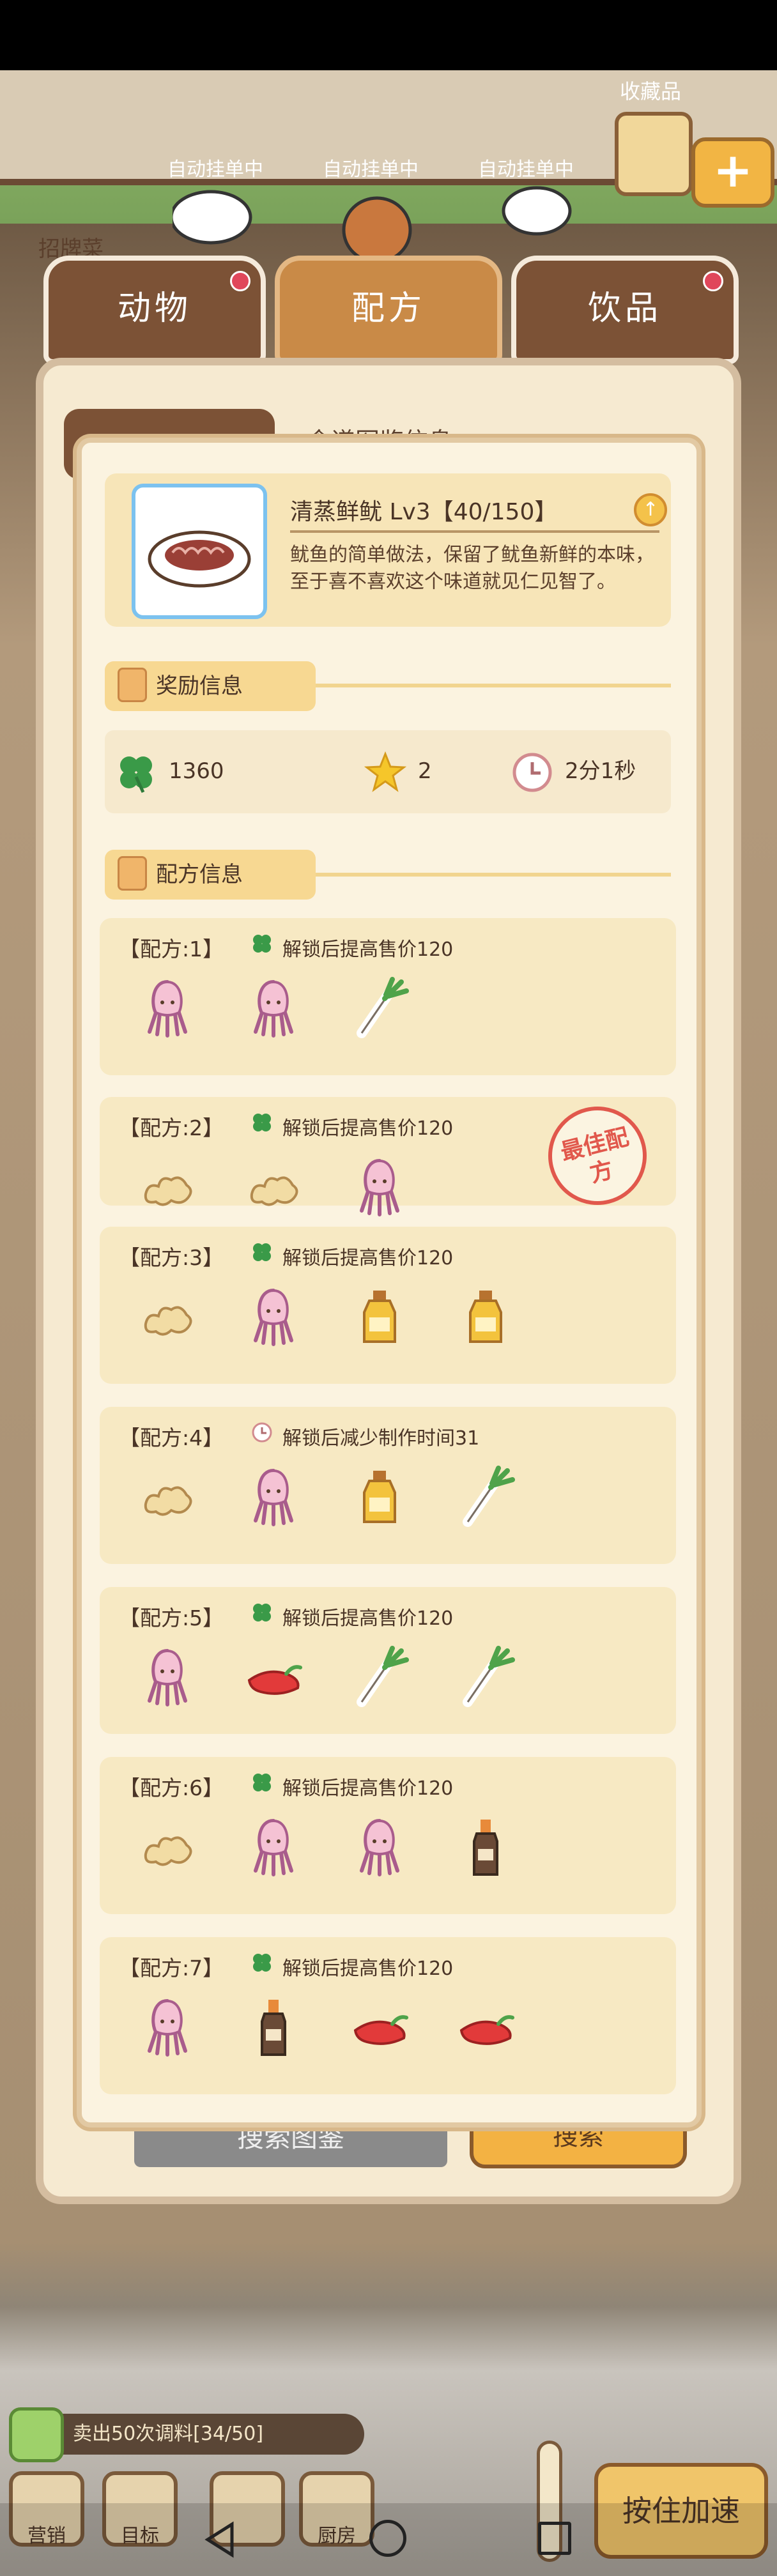  I want to click on divider, so click(474, 531).